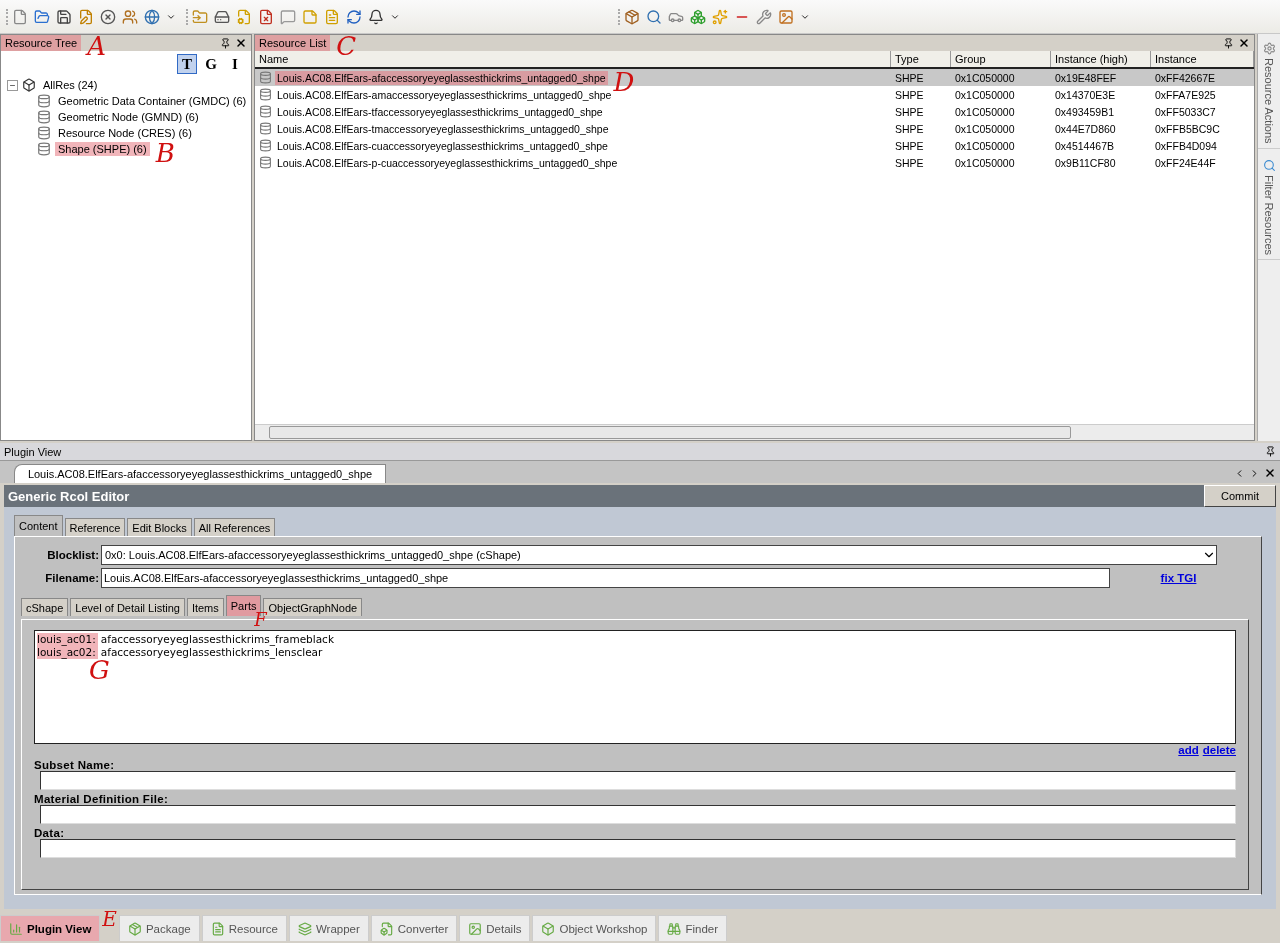 The width and height of the screenshot is (1280, 943). I want to click on bottom-tab: Finder, so click(693, 928).